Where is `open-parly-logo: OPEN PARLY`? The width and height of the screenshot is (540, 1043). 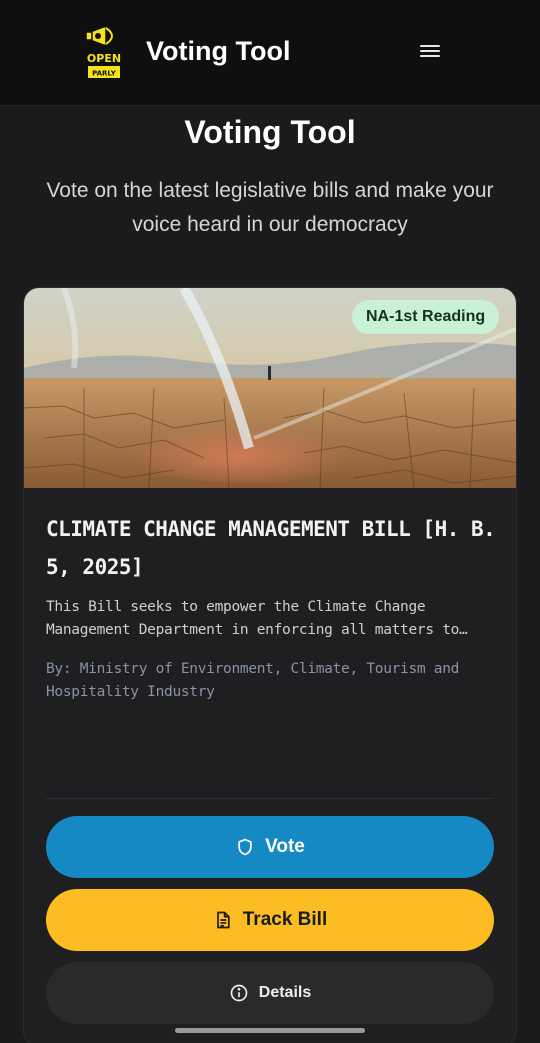
open-parly-logo: OPEN PARLY is located at coordinates (104, 52).